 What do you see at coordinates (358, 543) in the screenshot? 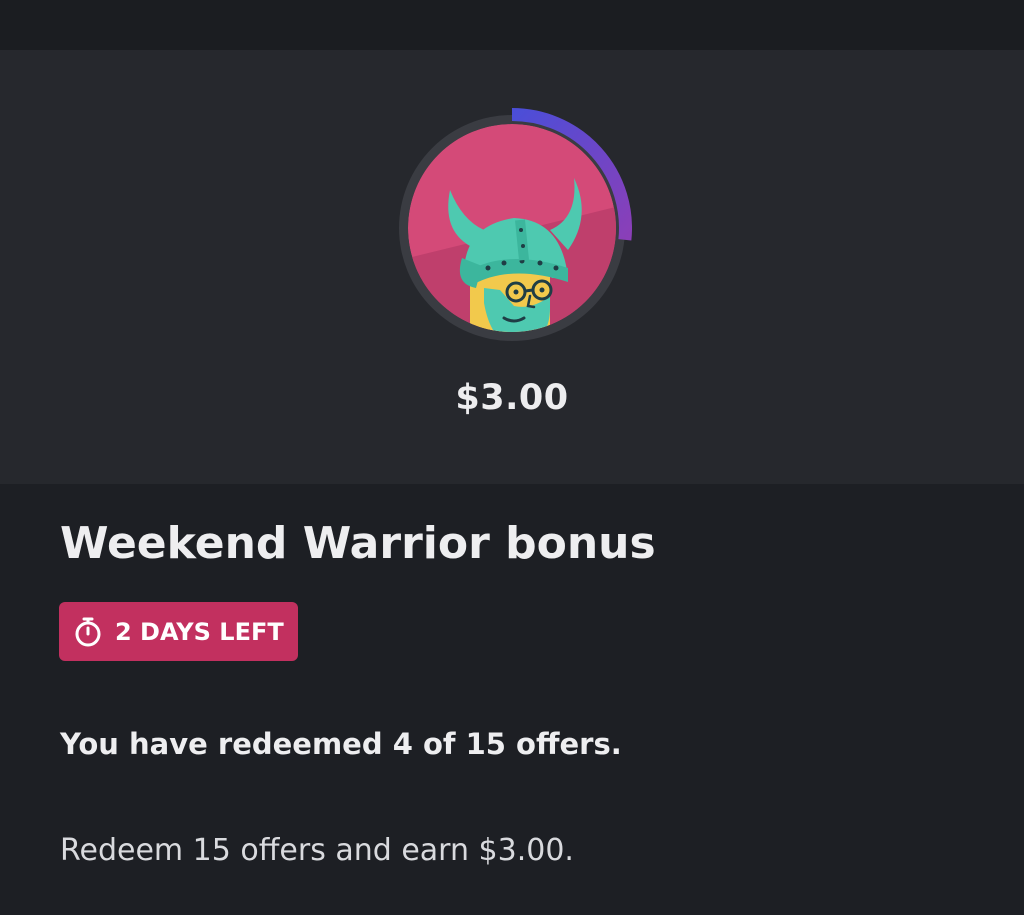
I see `bonus-title: Weekend Warrior bonus` at bounding box center [358, 543].